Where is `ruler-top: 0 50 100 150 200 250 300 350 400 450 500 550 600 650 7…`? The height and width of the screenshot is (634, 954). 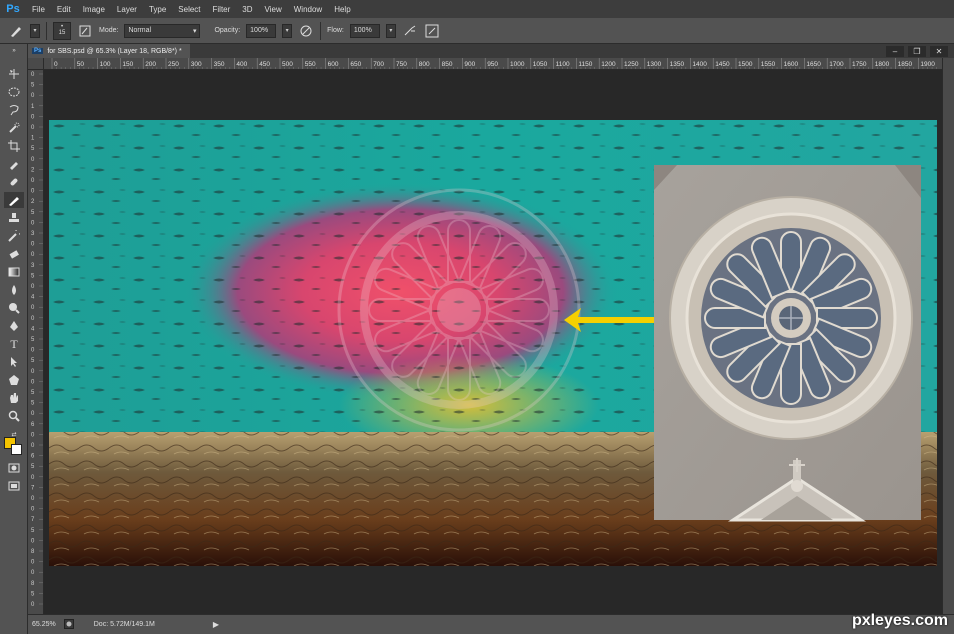
ruler-top: 0 50 100 150 200 250 300 350 400 450 500 550 600 650 7… is located at coordinates (493, 64).